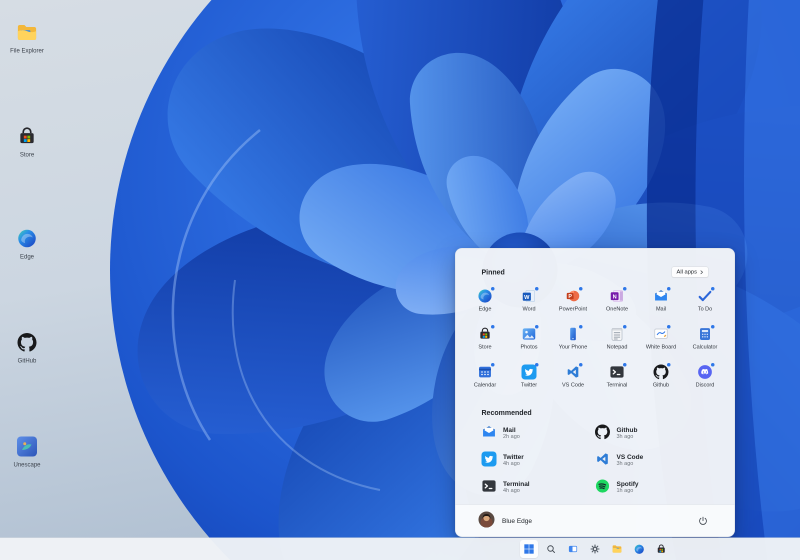 The height and width of the screenshot is (560, 800). Describe the element at coordinates (652, 487) in the screenshot. I see `recommended-item-spotify: Spotify 1h ago` at that location.